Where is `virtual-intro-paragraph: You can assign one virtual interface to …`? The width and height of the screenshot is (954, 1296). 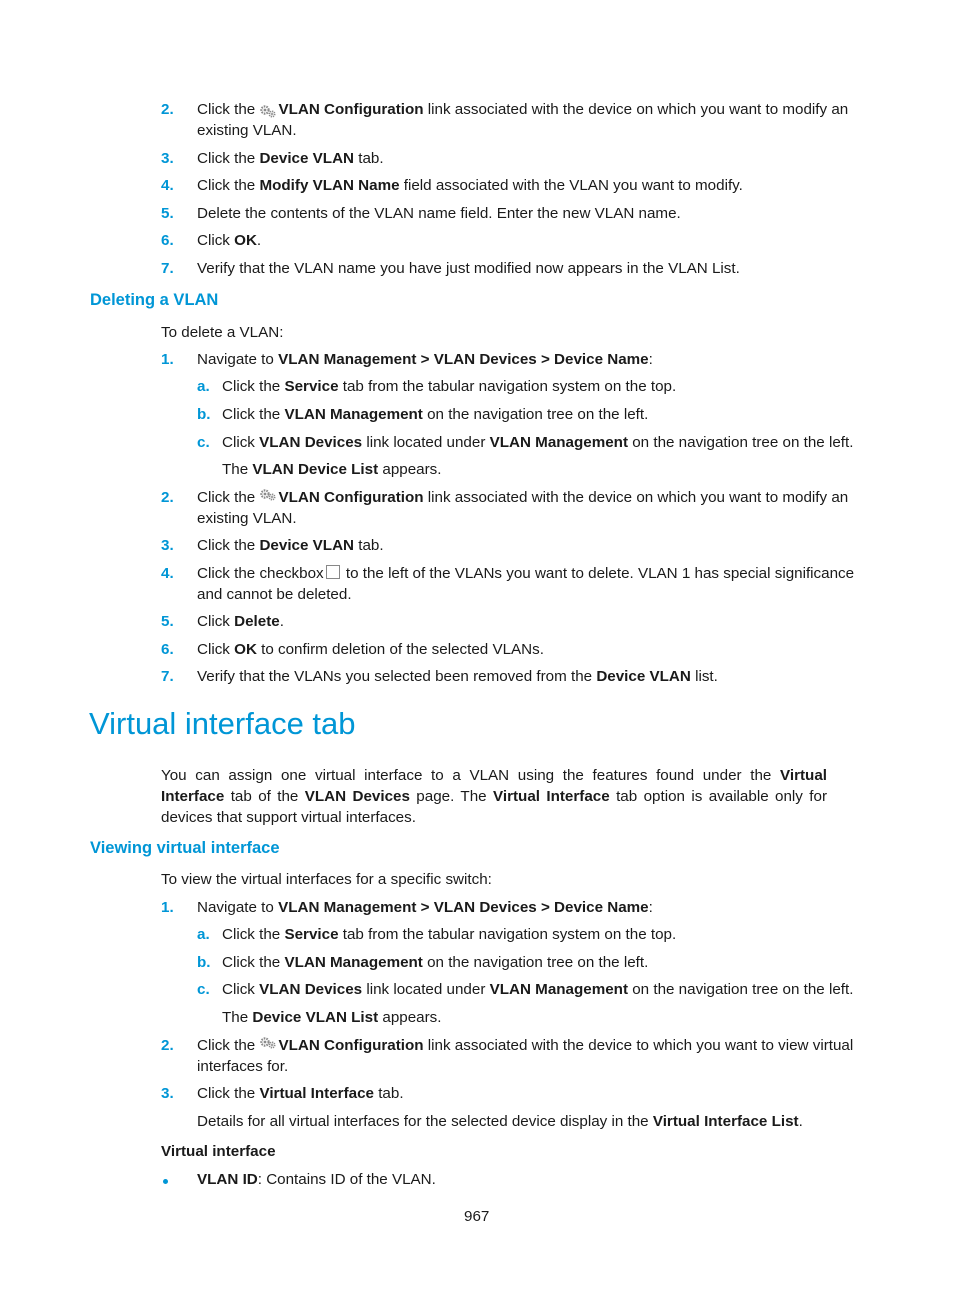 virtual-intro-paragraph: You can assign one virtual interface to … is located at coordinates (494, 796).